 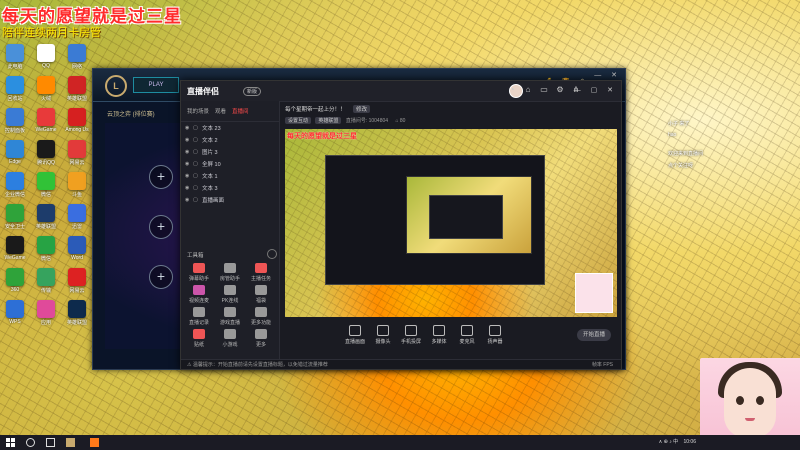 What do you see at coordinates (411, 335) in the screenshot?
I see `control-button: 手机投屏` at bounding box center [411, 335].